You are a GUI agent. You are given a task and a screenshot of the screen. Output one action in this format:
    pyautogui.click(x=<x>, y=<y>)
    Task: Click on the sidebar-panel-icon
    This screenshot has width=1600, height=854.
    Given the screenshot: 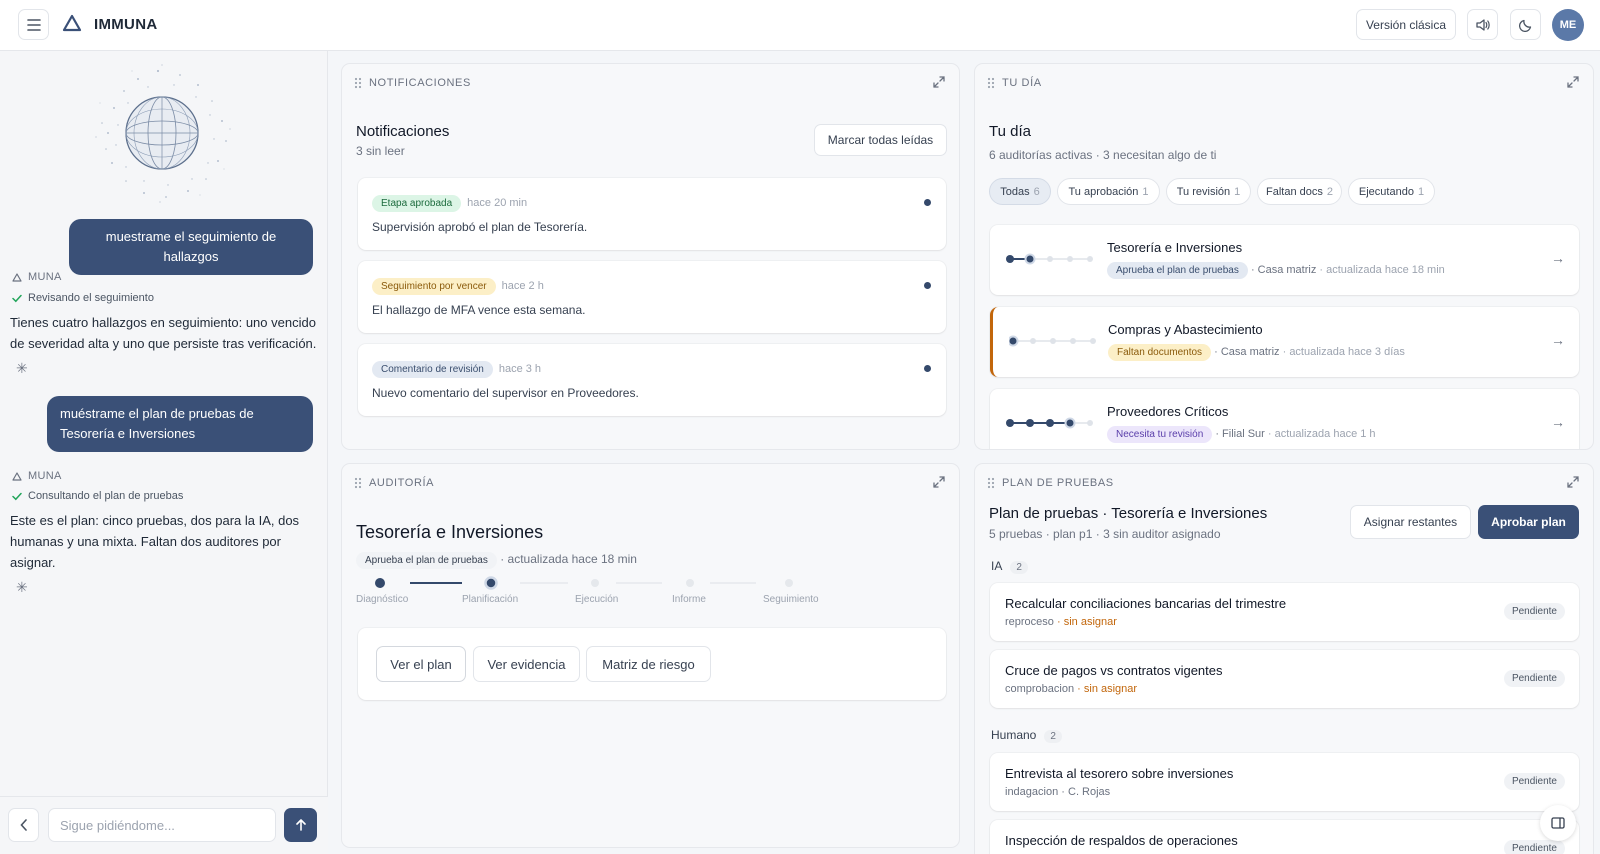 What is the action you would take?
    pyautogui.click(x=1558, y=823)
    